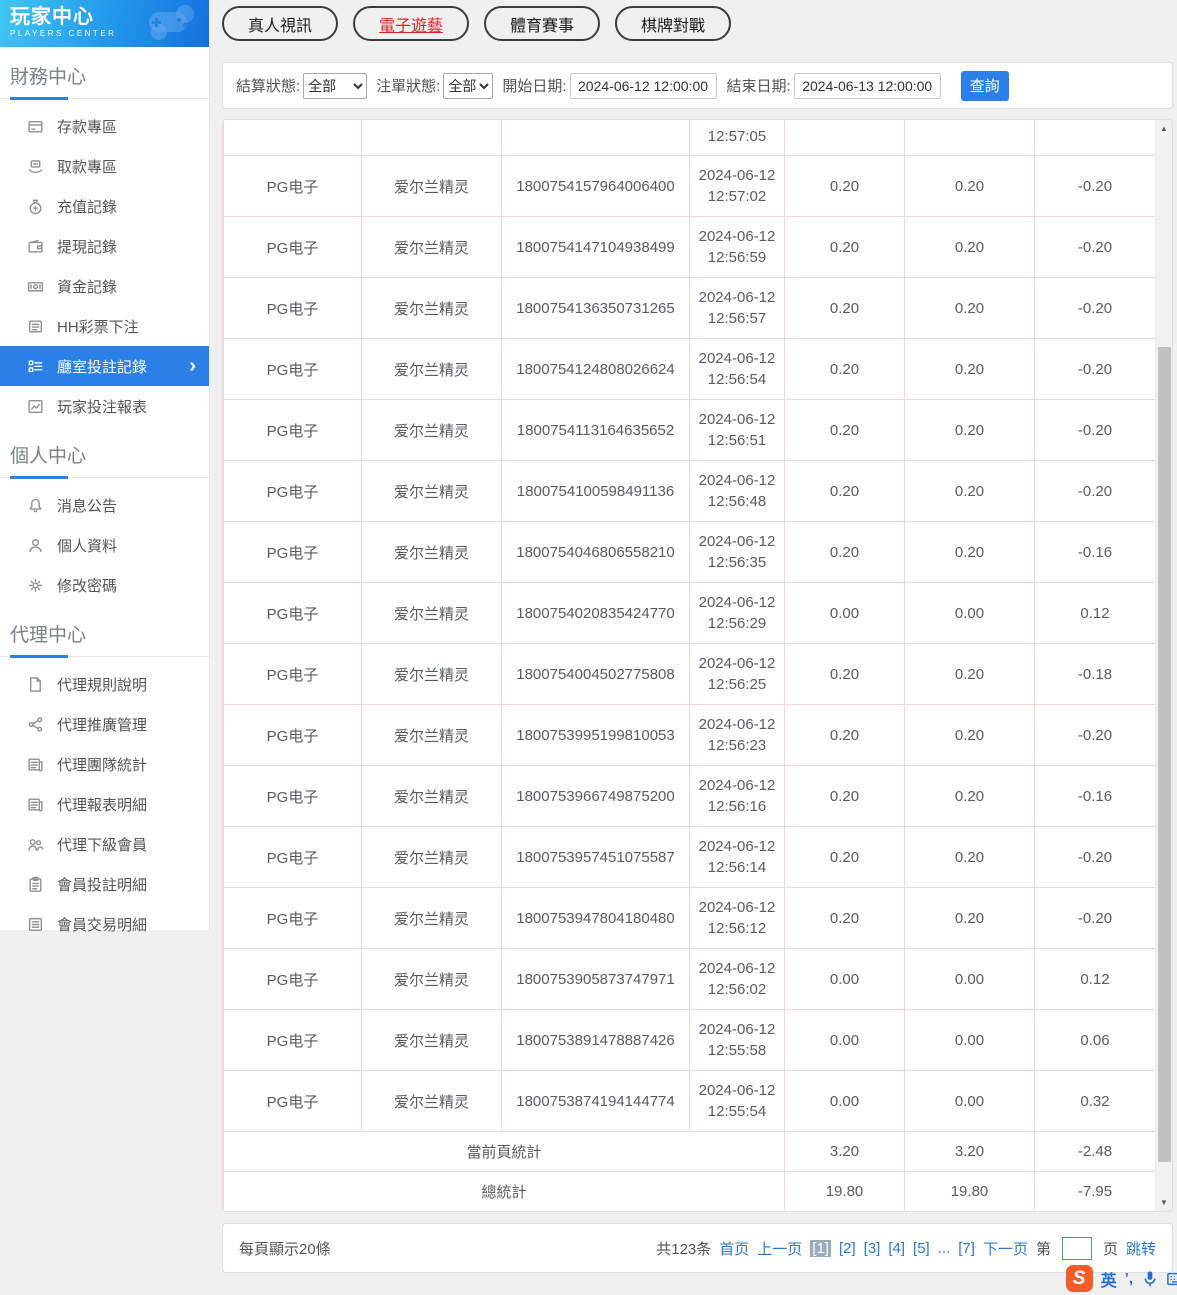 The image size is (1177, 1295). Describe the element at coordinates (104, 366) in the screenshot. I see `sidebar-item-room-bet-record: 廳室投註記錄 ›` at that location.